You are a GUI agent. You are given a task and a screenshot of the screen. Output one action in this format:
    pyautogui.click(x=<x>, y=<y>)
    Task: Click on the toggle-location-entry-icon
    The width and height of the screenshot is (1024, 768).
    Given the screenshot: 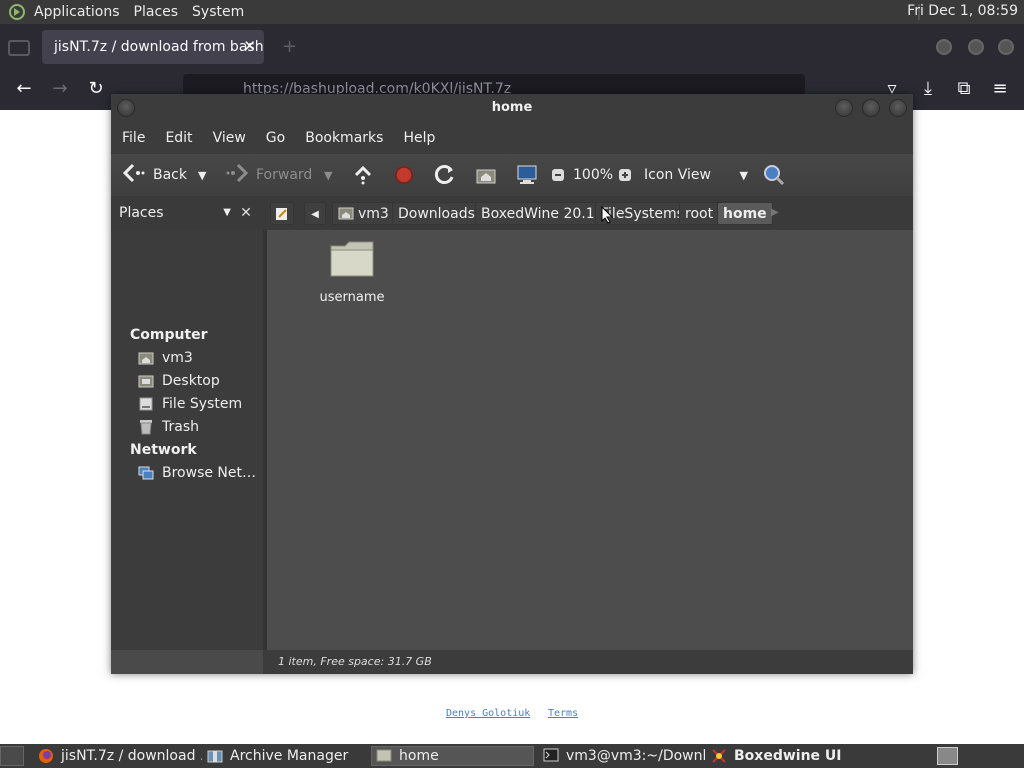 What is the action you would take?
    pyautogui.click(x=282, y=213)
    